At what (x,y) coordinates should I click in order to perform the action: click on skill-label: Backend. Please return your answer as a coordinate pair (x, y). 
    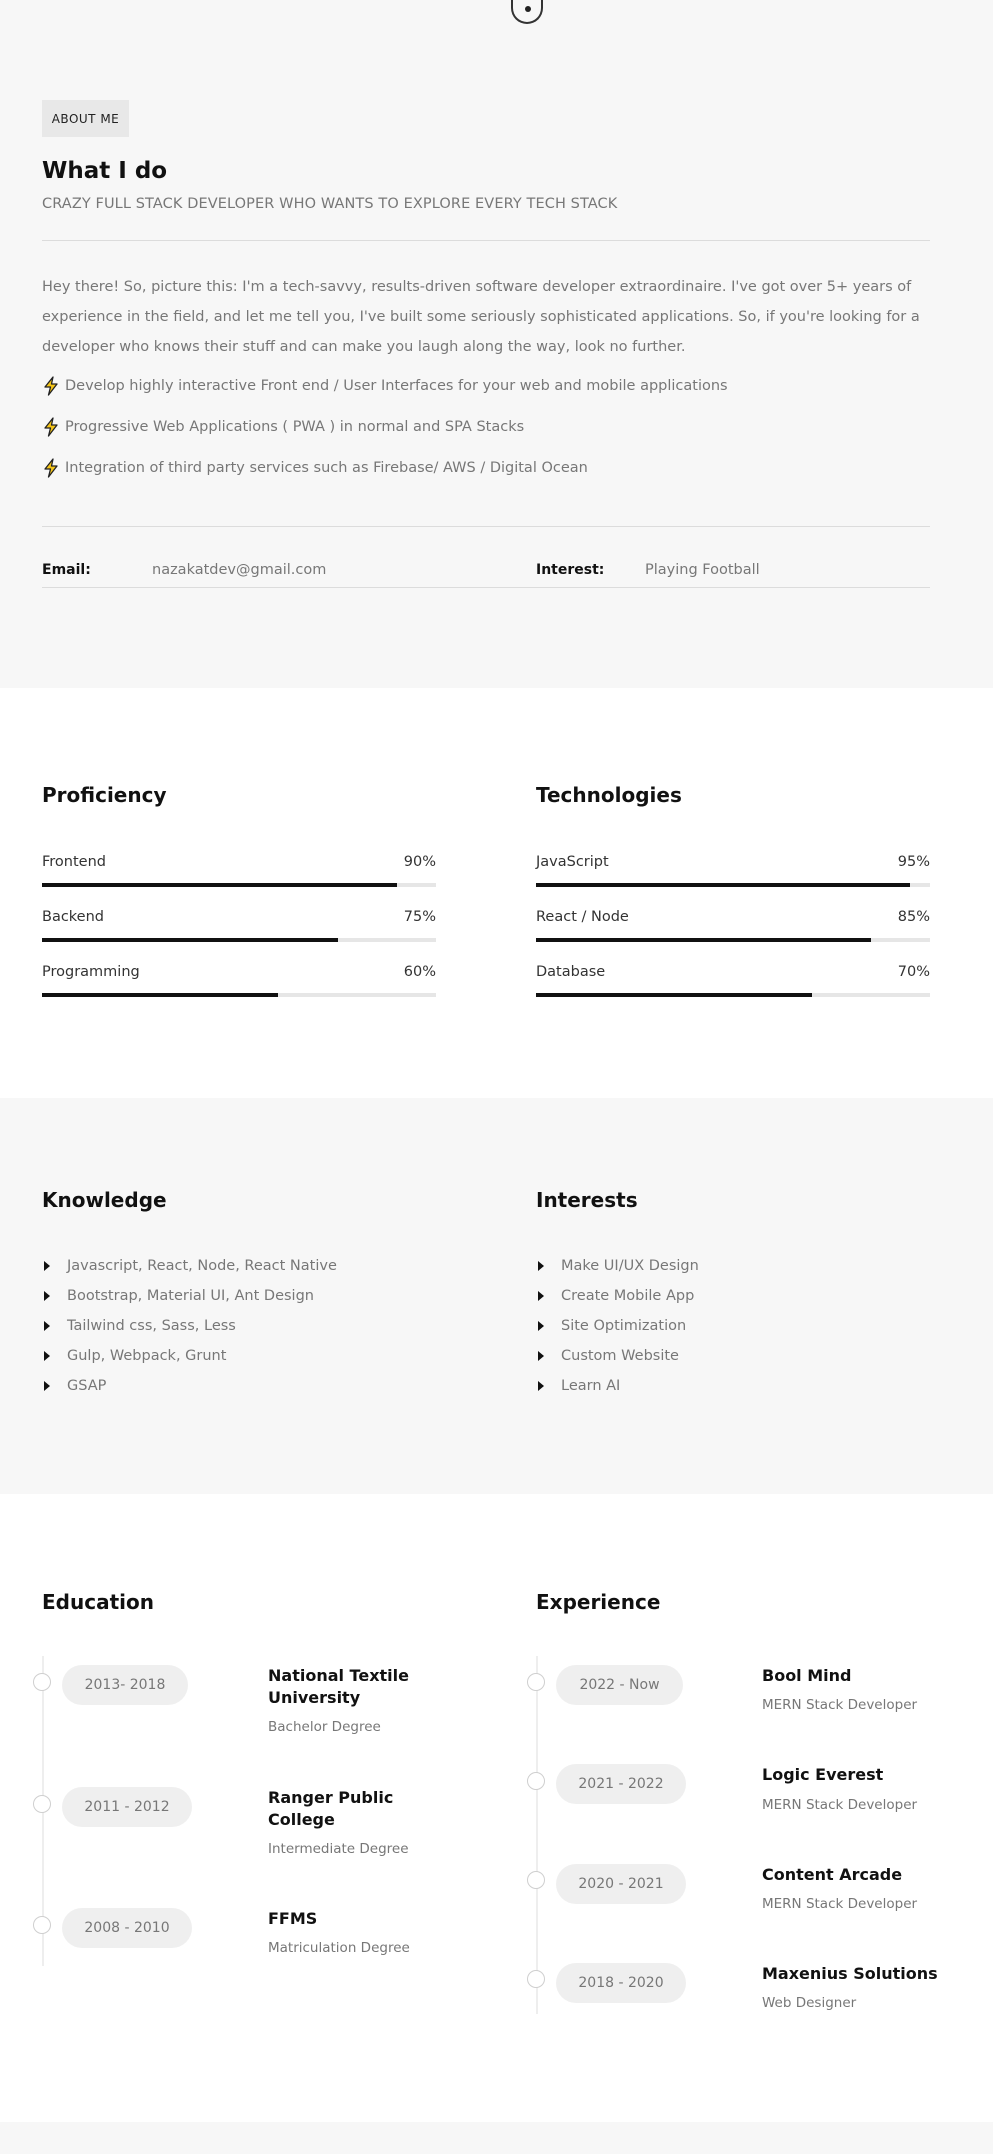
    Looking at the image, I should click on (73, 917).